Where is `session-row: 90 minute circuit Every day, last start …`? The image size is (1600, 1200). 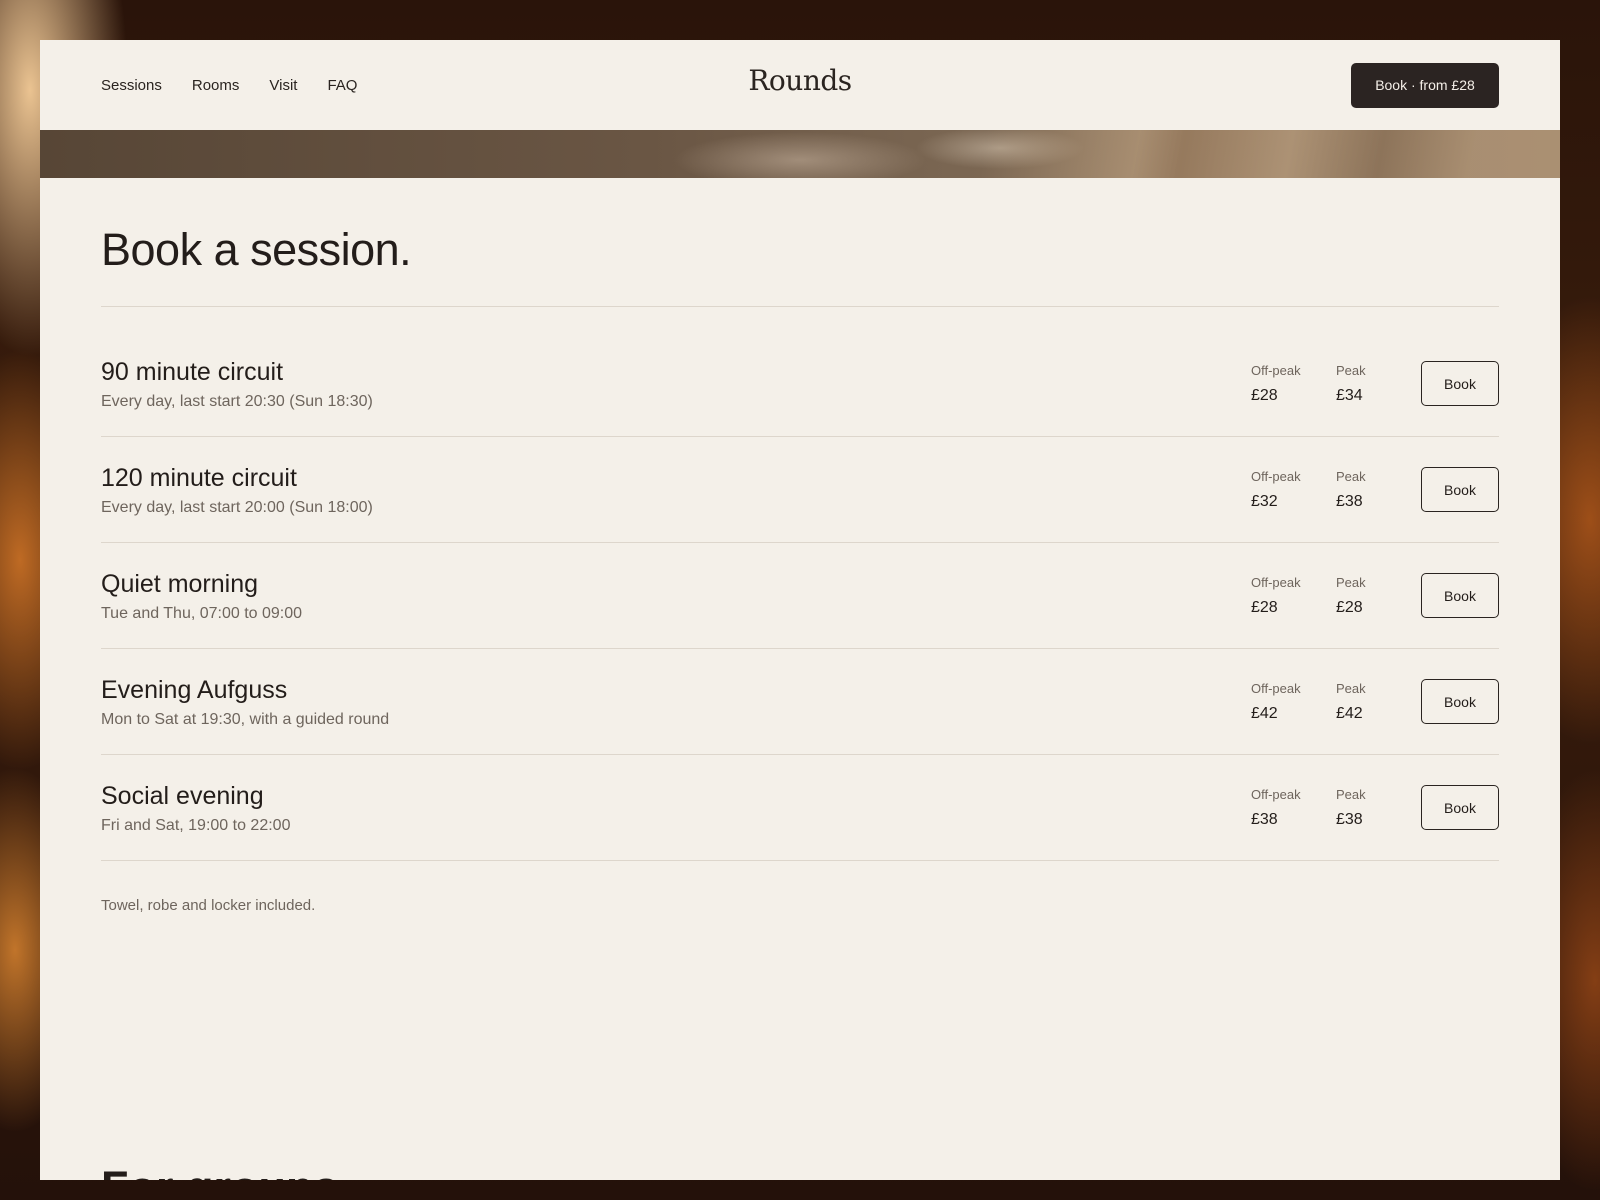
session-row: 90 minute circuit Every day, last start … is located at coordinates (800, 384).